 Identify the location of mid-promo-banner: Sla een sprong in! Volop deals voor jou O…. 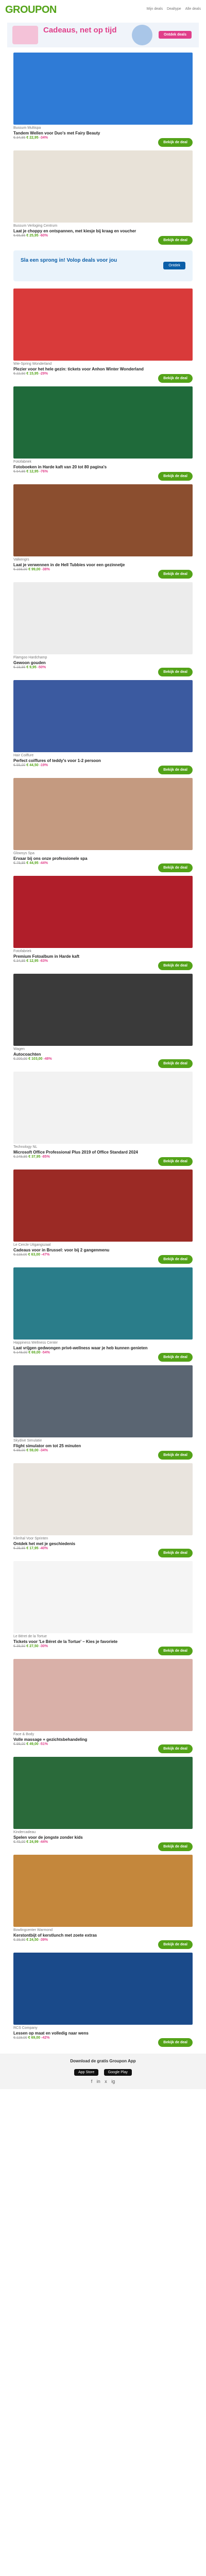
(103, 265).